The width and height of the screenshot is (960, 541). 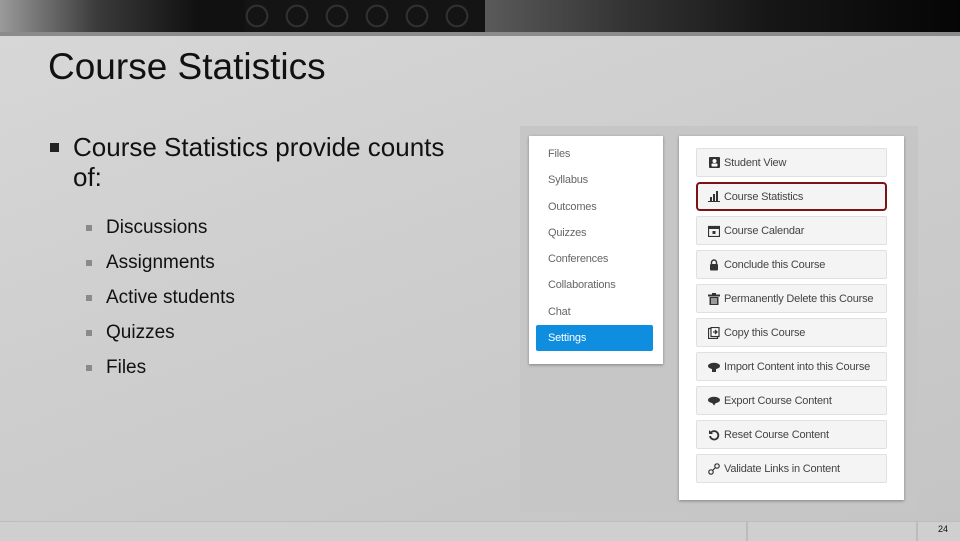 What do you see at coordinates (596, 154) in the screenshot?
I see `nav-item-files: Files` at bounding box center [596, 154].